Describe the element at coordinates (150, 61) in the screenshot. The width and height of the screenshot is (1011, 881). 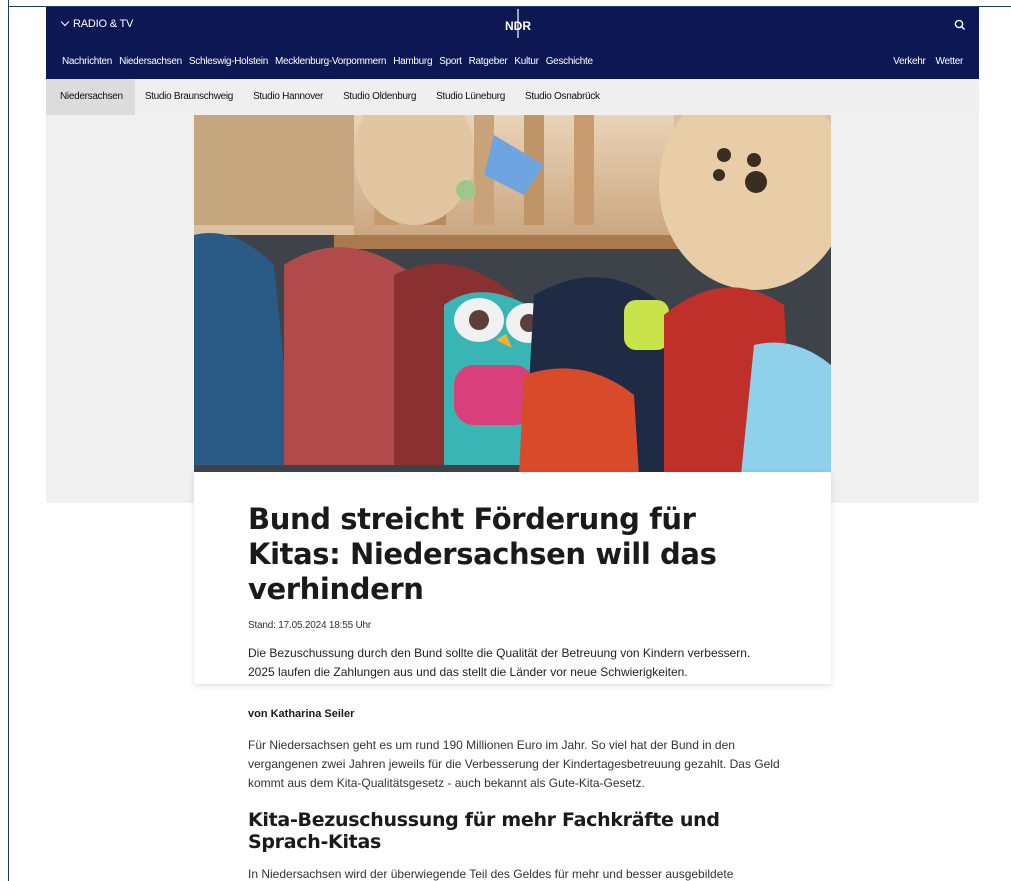
I see `main-nav-item-niedersachsen: Niedersachsen` at that location.